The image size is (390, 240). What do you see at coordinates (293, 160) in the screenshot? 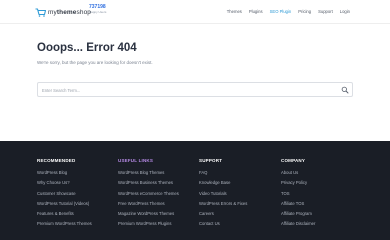
I see `footer-heading: COMPANY` at bounding box center [293, 160].